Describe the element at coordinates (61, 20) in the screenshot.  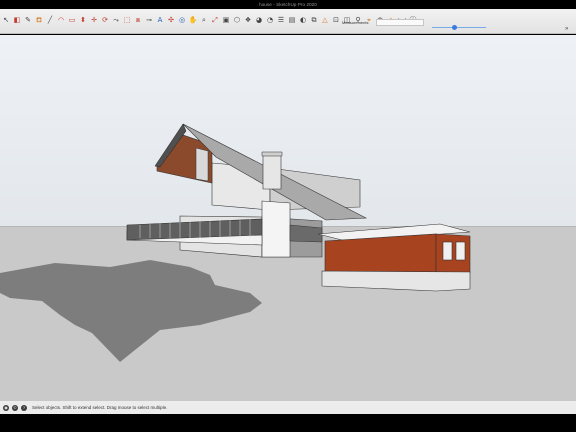
I see `arc-tool-icon: ◠` at that location.